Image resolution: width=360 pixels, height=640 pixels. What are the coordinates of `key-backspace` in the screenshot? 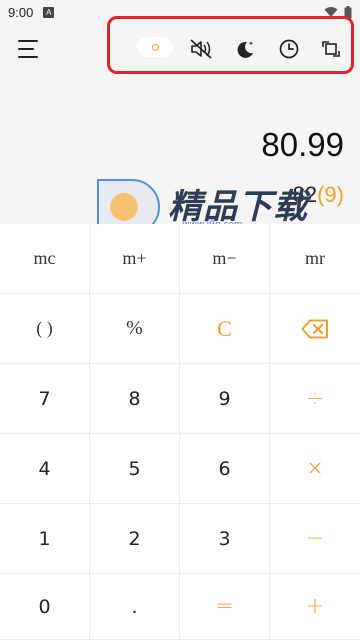 It's located at (315, 329).